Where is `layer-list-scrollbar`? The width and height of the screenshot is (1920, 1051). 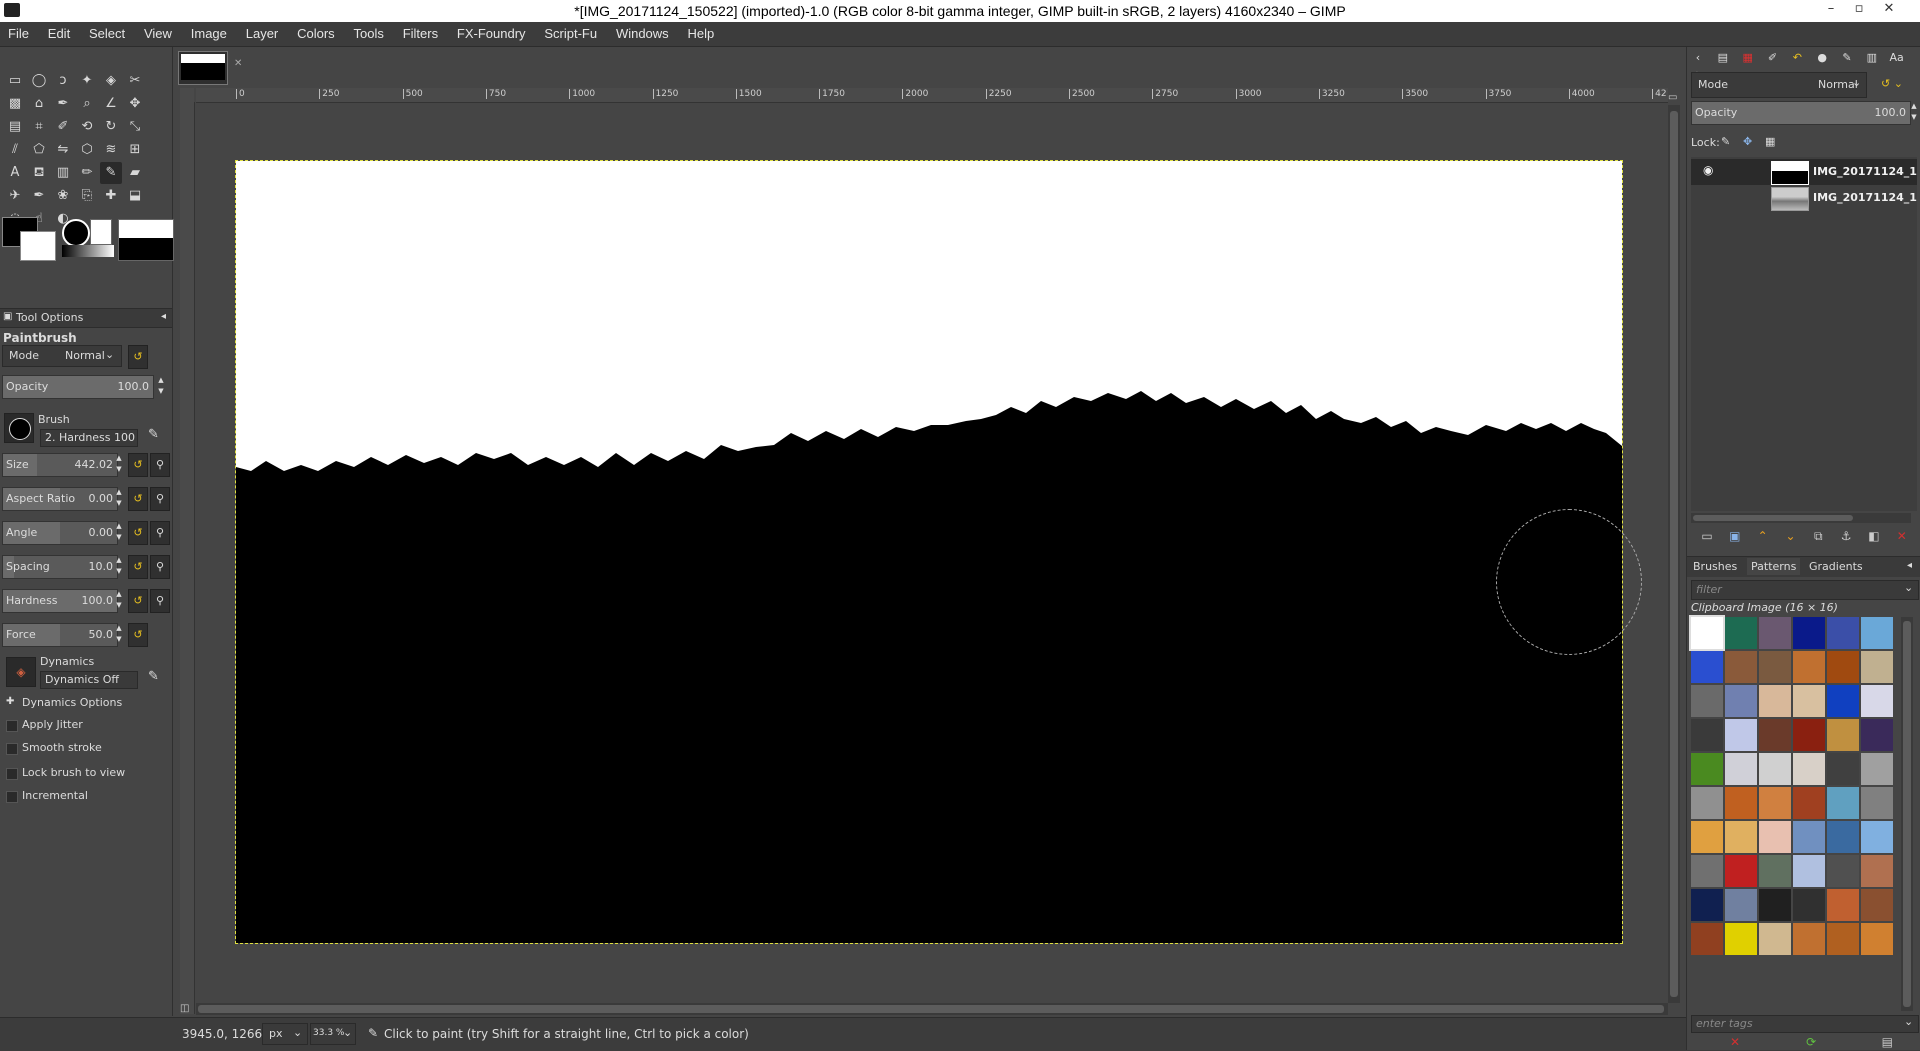
layer-list-scrollbar is located at coordinates (1801, 518).